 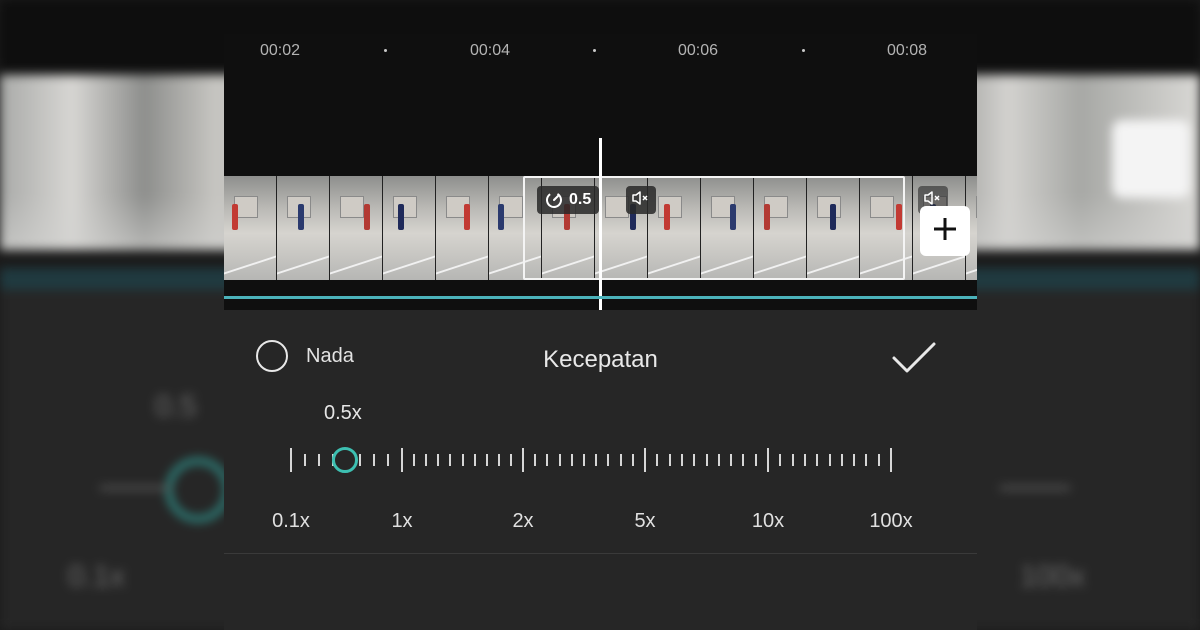 I want to click on audio-track-line, so click(x=600, y=297).